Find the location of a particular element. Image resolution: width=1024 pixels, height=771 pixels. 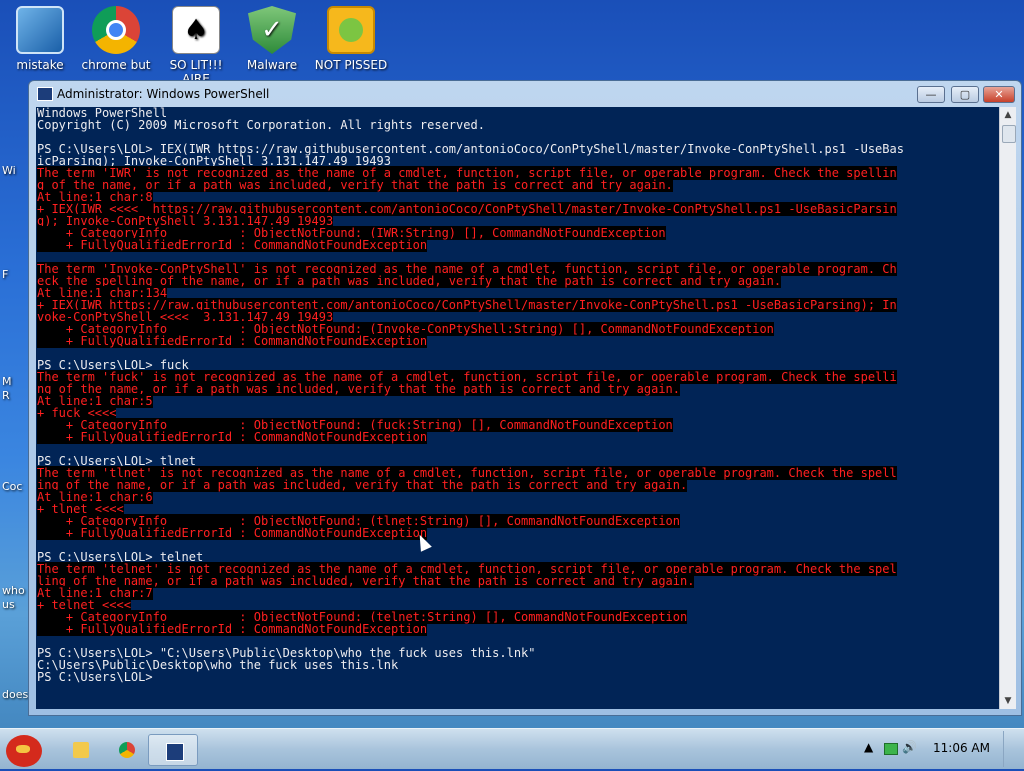

desktop-icon-chrome-but: chrome but is located at coordinates (116, 38).